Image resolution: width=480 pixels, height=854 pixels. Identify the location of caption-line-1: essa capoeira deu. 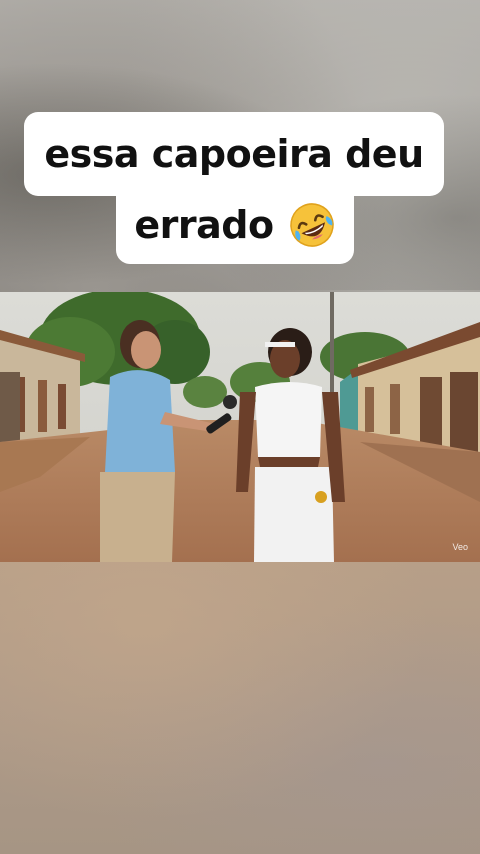
(234, 154).